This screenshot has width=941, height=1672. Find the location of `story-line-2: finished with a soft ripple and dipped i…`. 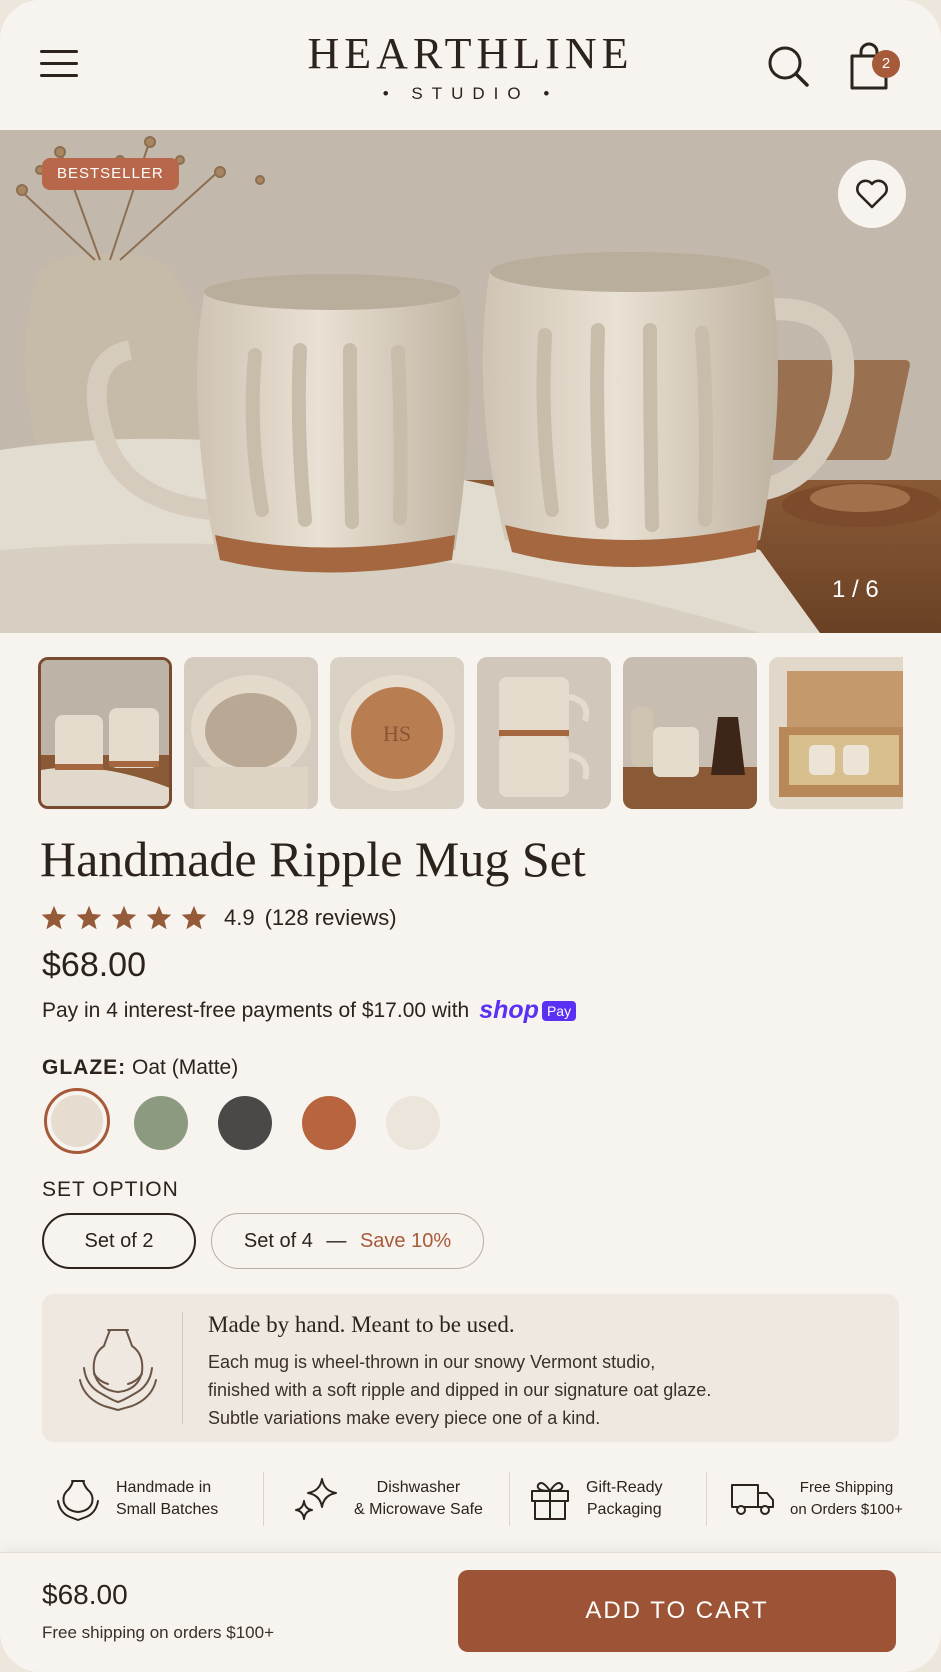

story-line-2: finished with a soft ripple and dipped i… is located at coordinates (460, 1390).